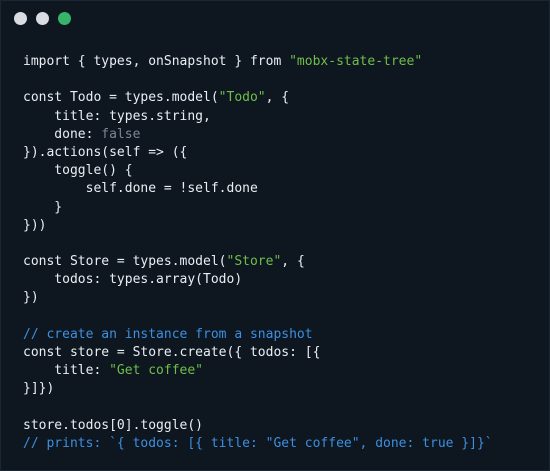  I want to click on code-line: self.done = !self.done, so click(258, 189).